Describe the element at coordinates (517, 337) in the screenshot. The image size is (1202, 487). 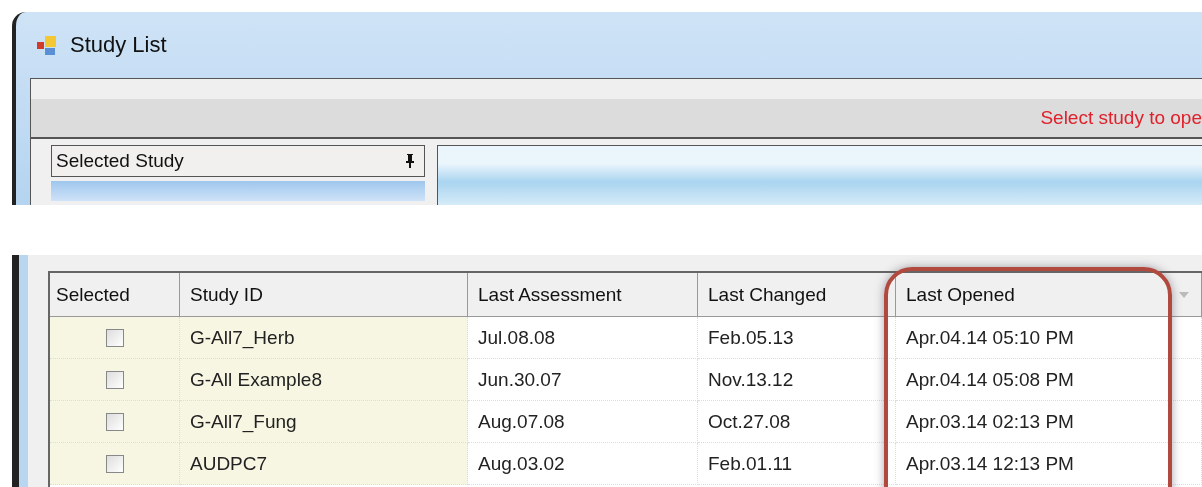
I see `table-cell: Jul.08.08` at that location.